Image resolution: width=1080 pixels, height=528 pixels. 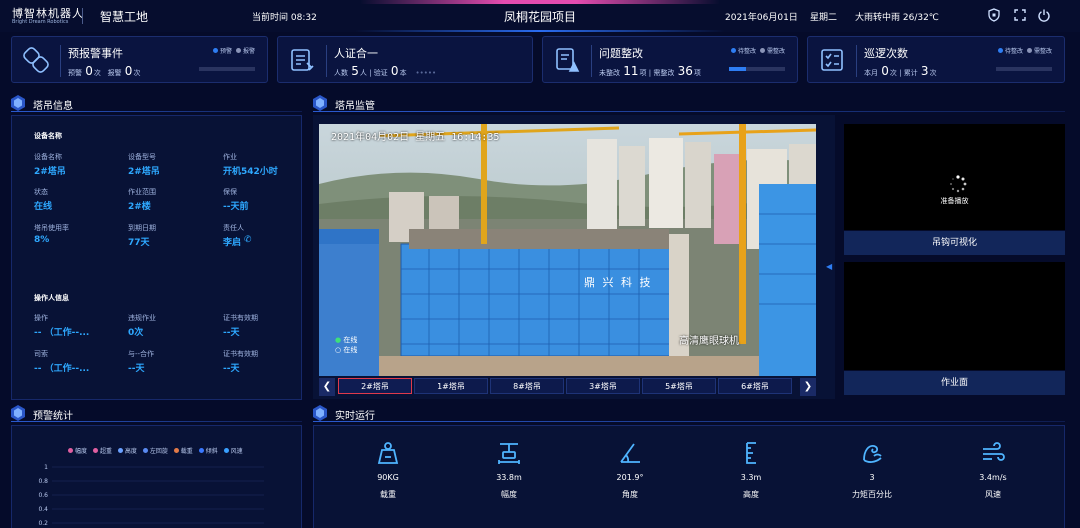 What do you see at coordinates (346, 340) in the screenshot?
I see `camera-status-1: ● 在线` at bounding box center [346, 340].